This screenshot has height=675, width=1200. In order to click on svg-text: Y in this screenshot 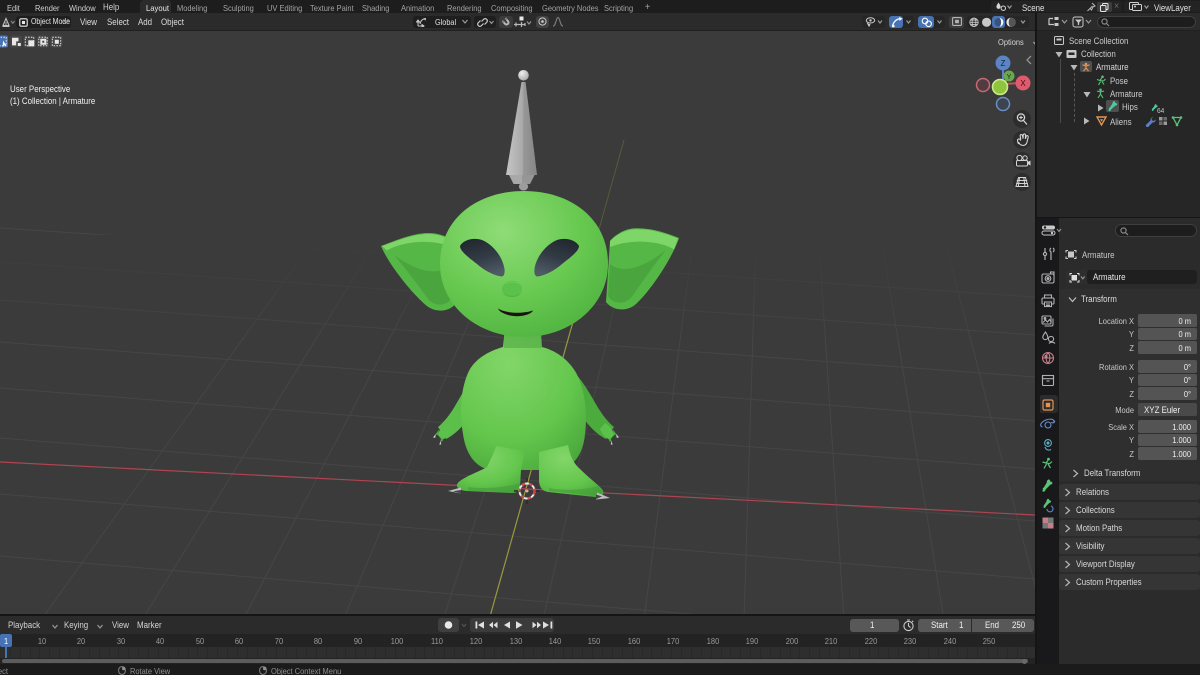, I will do `click(1009, 77)`.